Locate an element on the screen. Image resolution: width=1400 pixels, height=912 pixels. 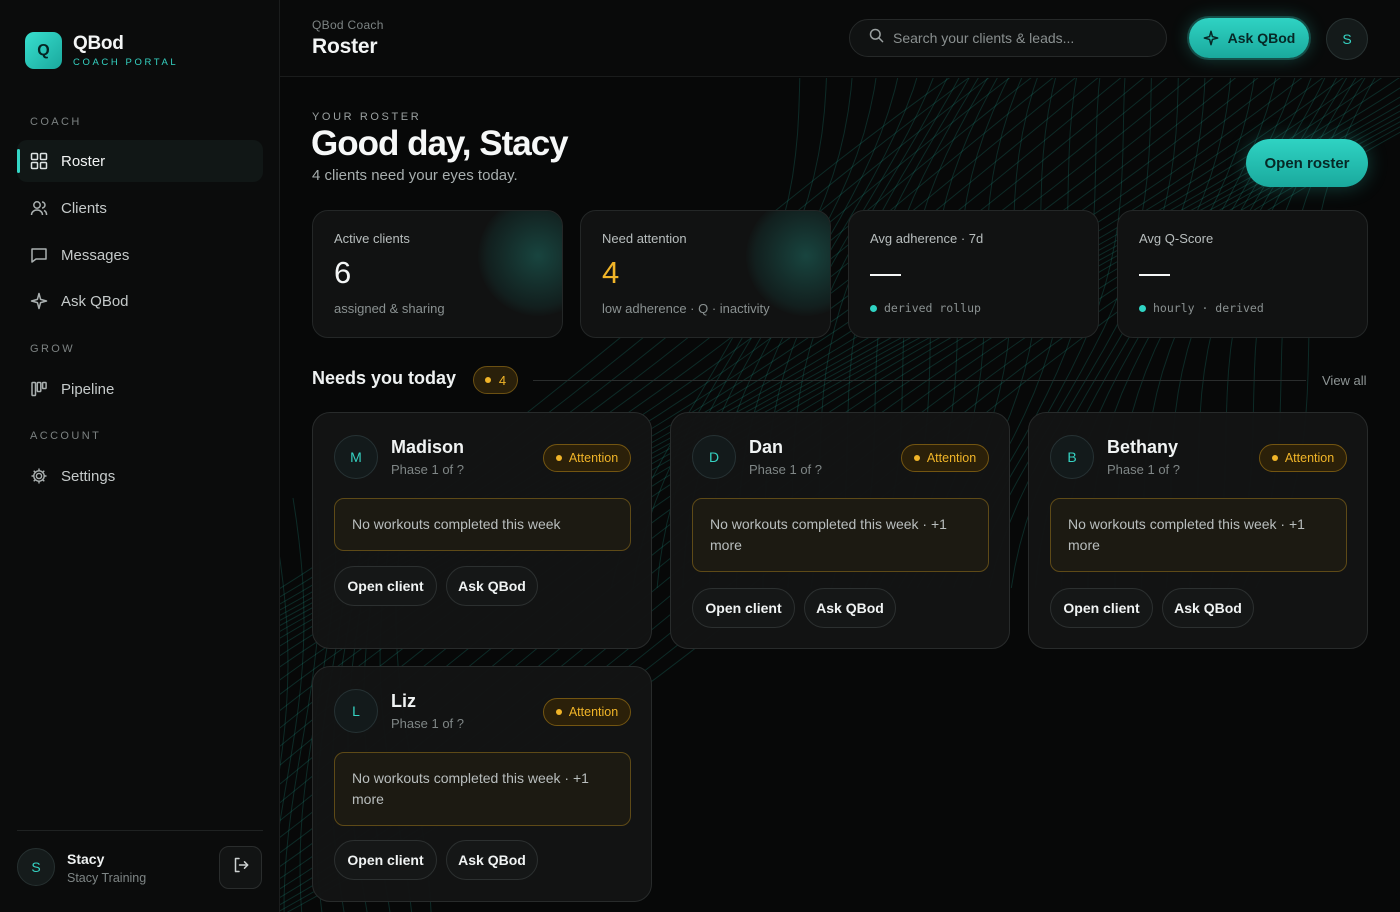
brand-subtitle: COACH PORTAL is located at coordinates (126, 62).